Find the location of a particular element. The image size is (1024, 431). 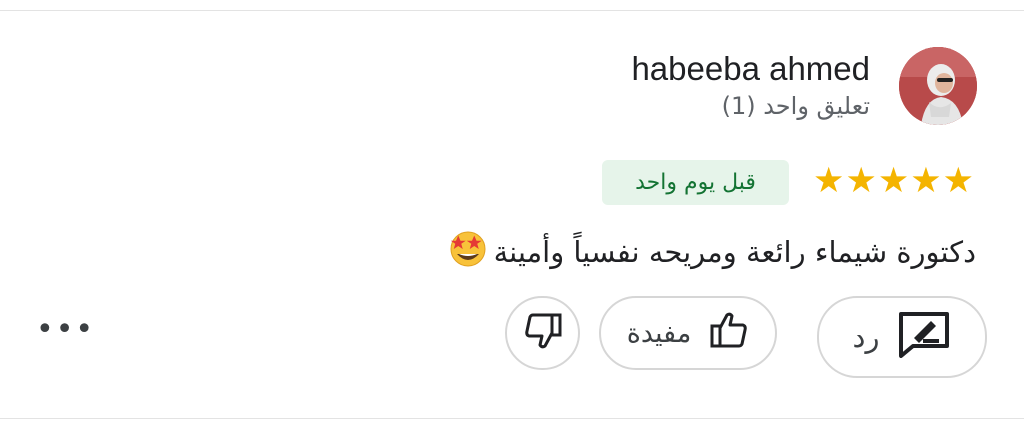

avatar is located at coordinates (938, 86).